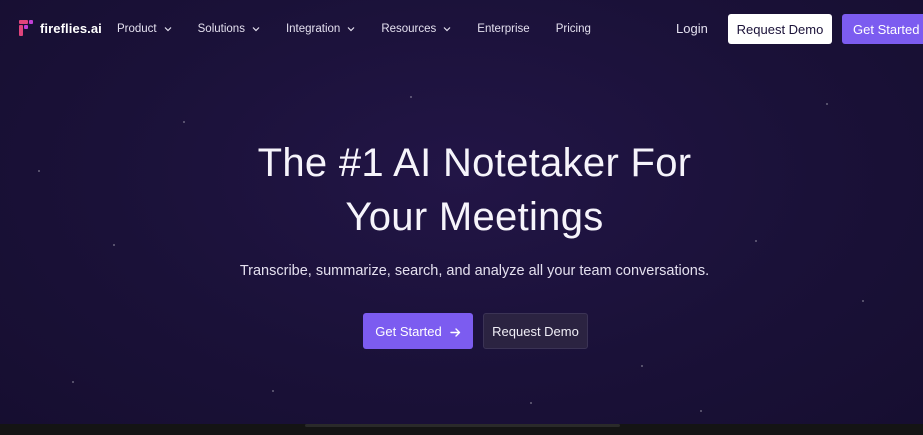 This screenshot has width=923, height=435. I want to click on nav-item-label: Resources, so click(409, 29).